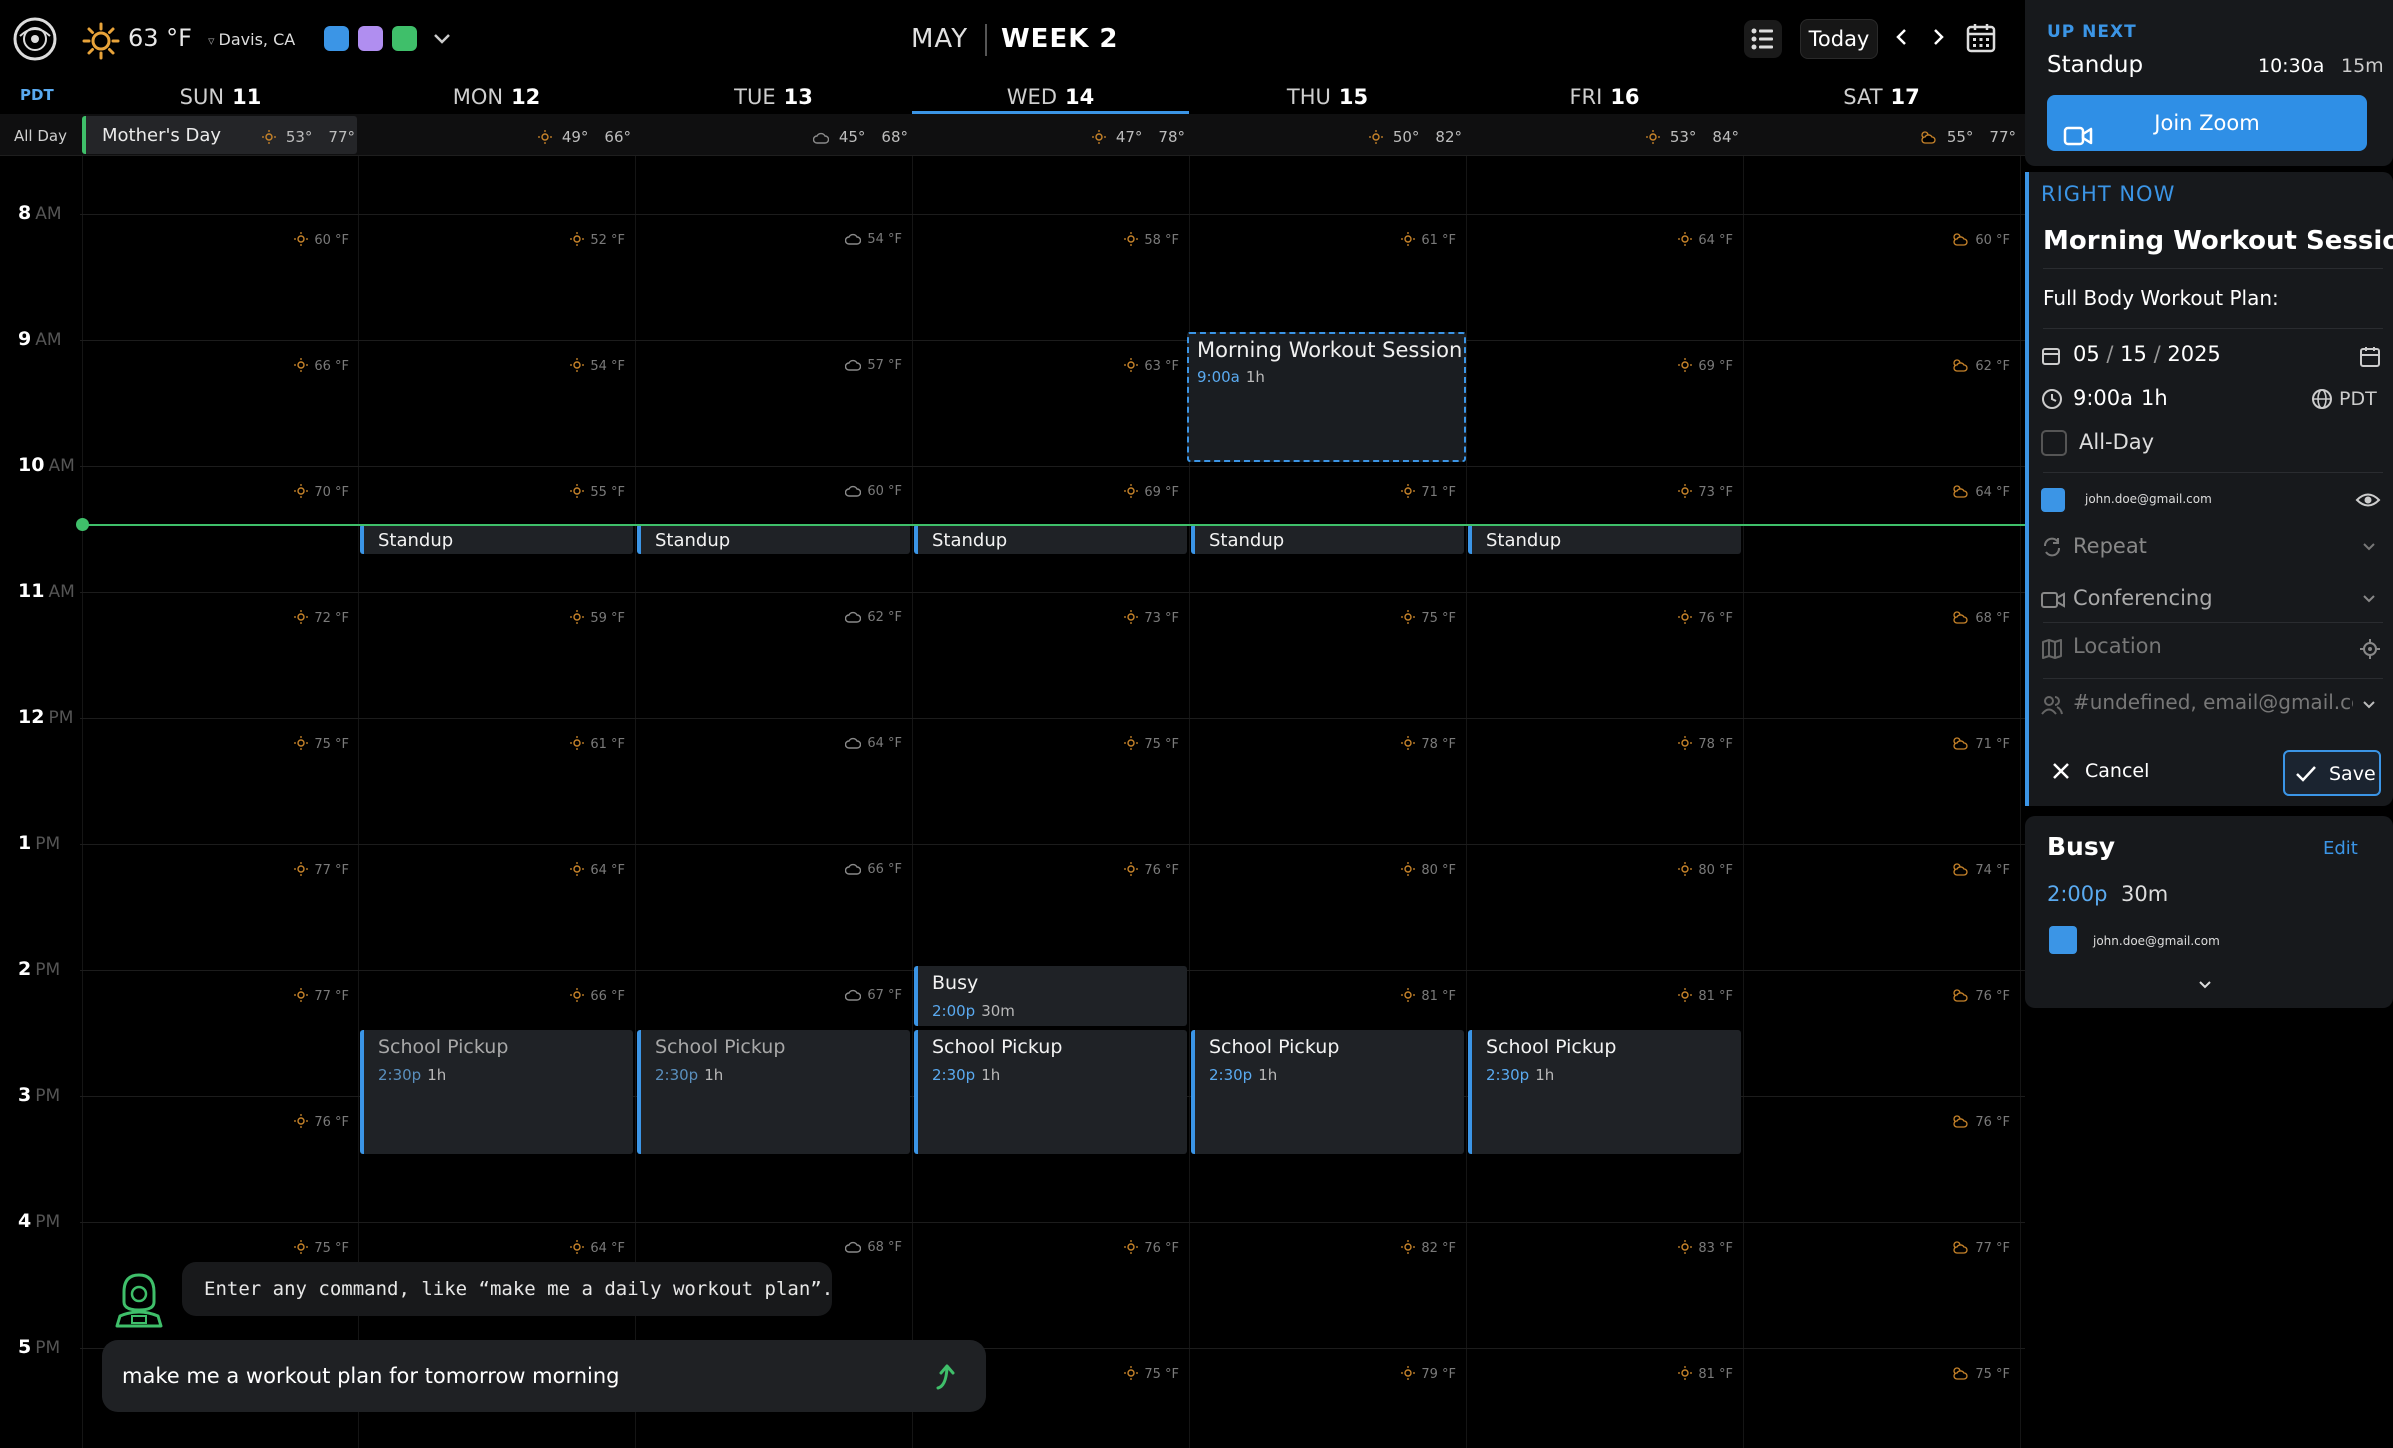  I want to click on calendar-color-blue, so click(336, 38).